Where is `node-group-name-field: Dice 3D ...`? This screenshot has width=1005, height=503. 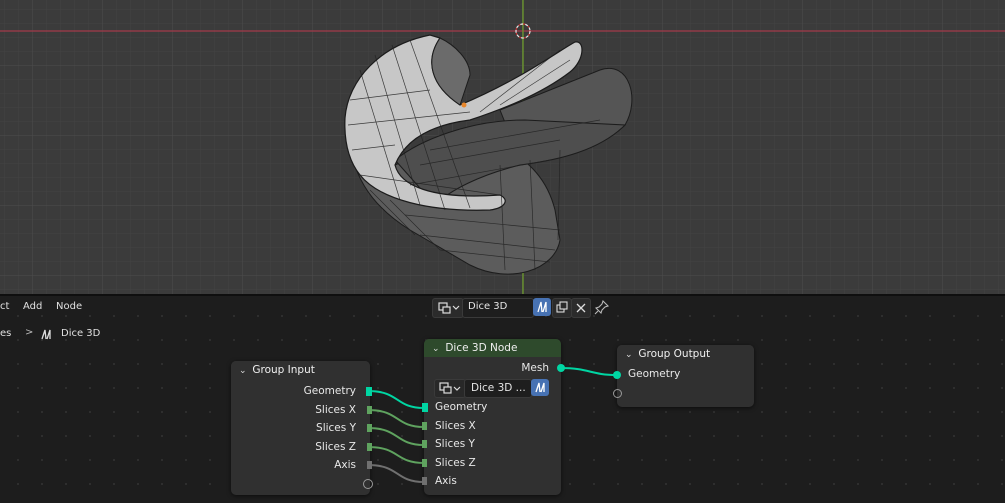
node-group-name-field: Dice 3D ... is located at coordinates (498, 388).